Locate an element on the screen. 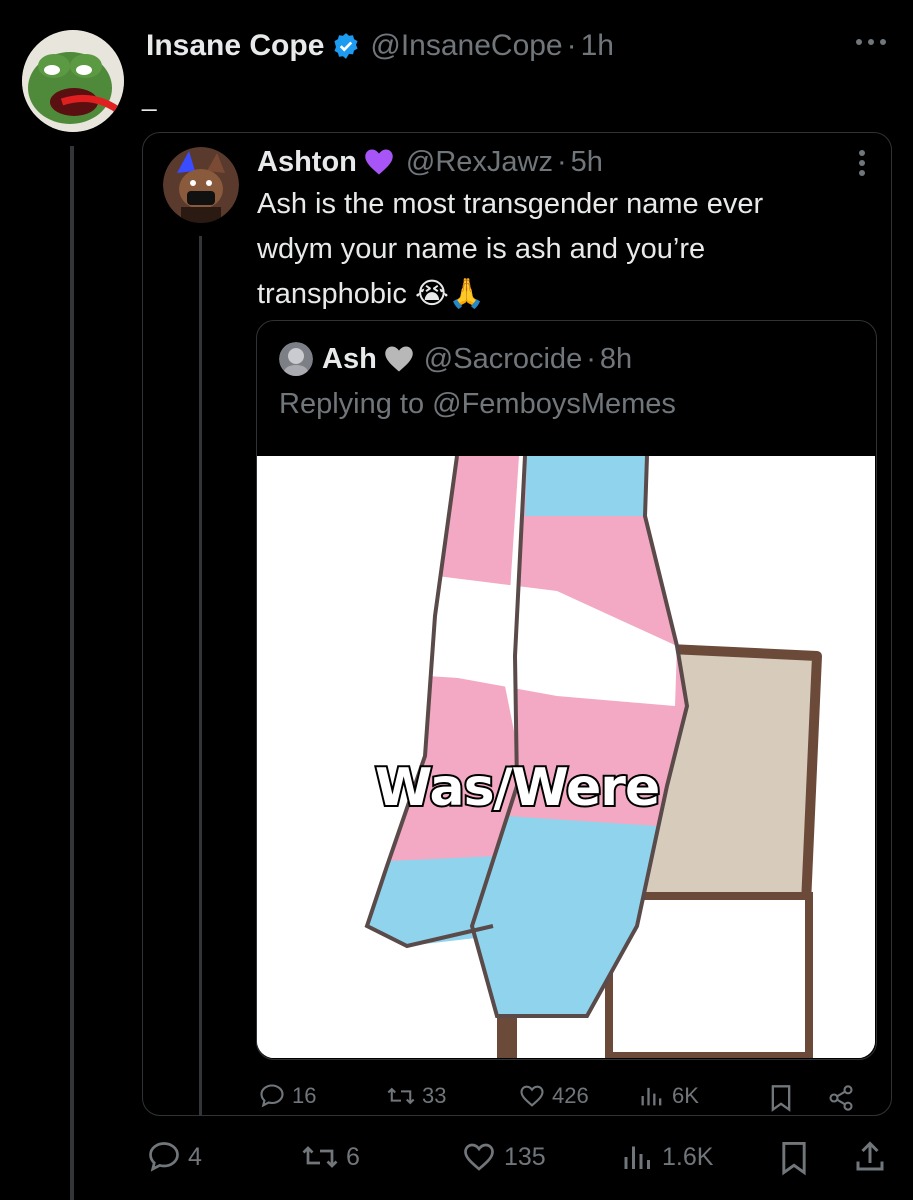 The image size is (913, 1200). timestamp: 1h is located at coordinates (597, 46).